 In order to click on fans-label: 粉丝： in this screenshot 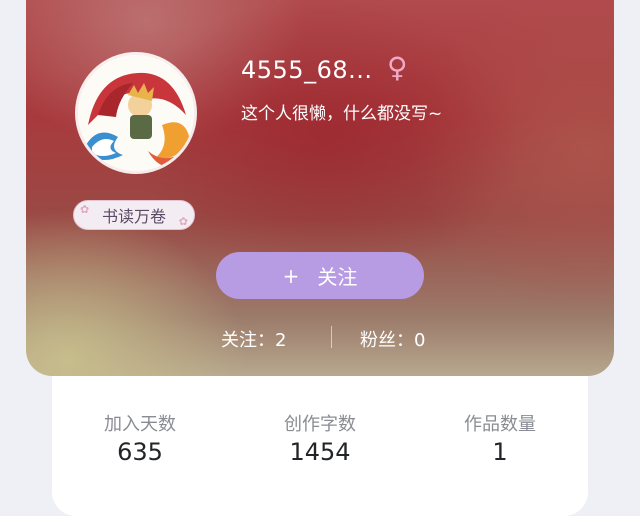, I will do `click(387, 340)`.